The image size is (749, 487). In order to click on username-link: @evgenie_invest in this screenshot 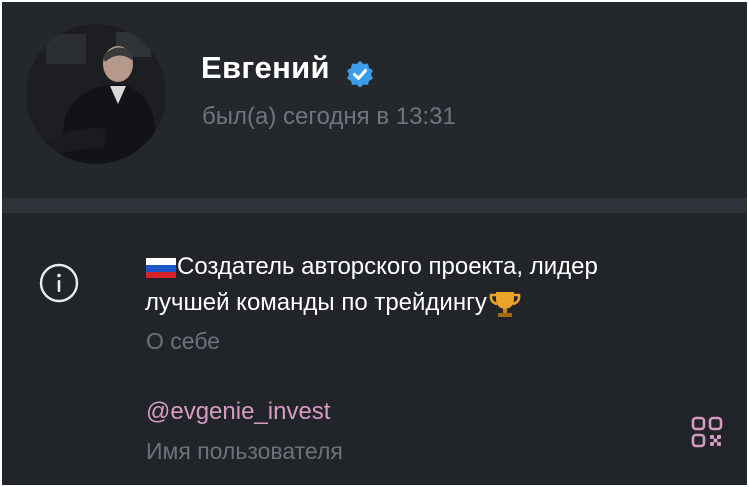, I will do `click(238, 412)`.